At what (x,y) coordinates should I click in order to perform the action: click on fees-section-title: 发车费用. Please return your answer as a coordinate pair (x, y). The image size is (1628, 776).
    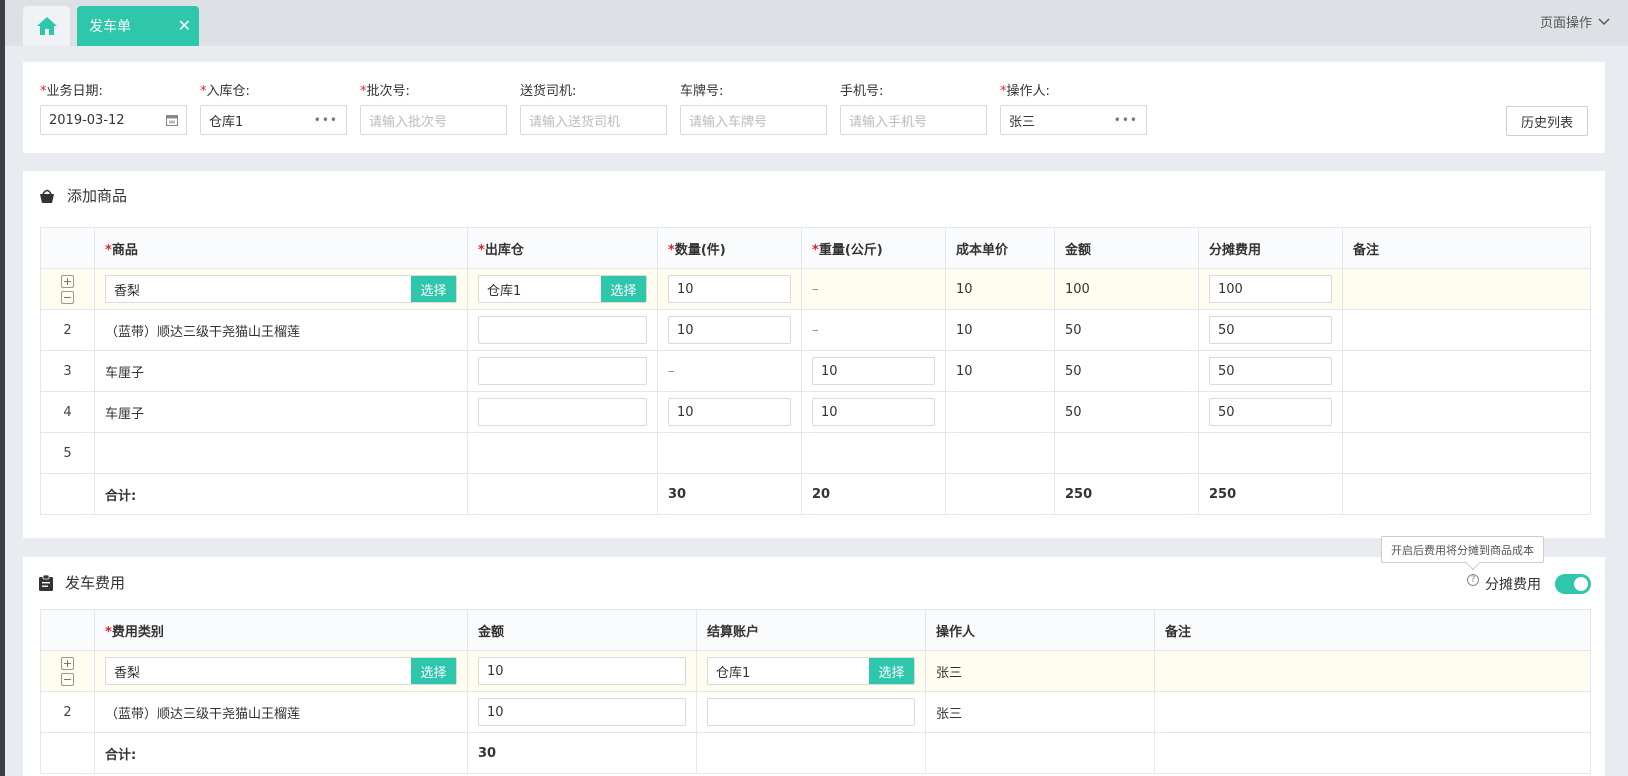
    Looking at the image, I should click on (95, 583).